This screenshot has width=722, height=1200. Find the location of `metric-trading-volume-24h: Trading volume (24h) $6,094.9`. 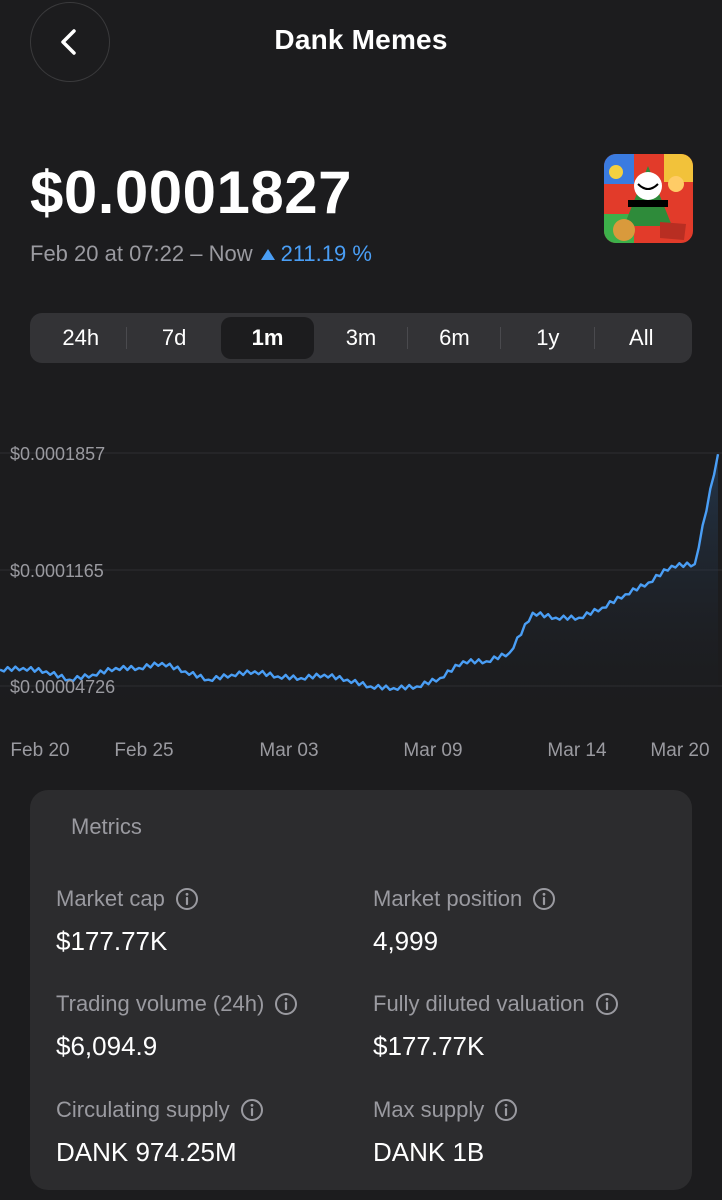

metric-trading-volume-24h: Trading volume (24h) $6,094.9 is located at coordinates (177, 1026).